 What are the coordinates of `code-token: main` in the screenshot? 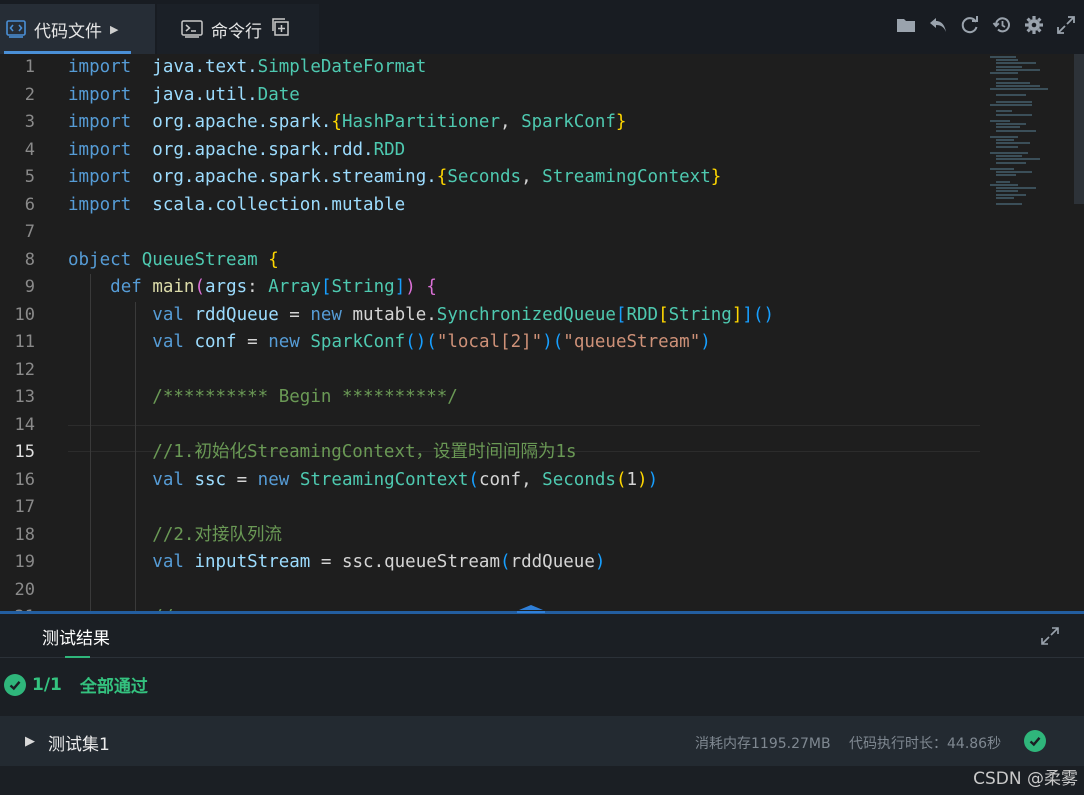 It's located at (173, 287).